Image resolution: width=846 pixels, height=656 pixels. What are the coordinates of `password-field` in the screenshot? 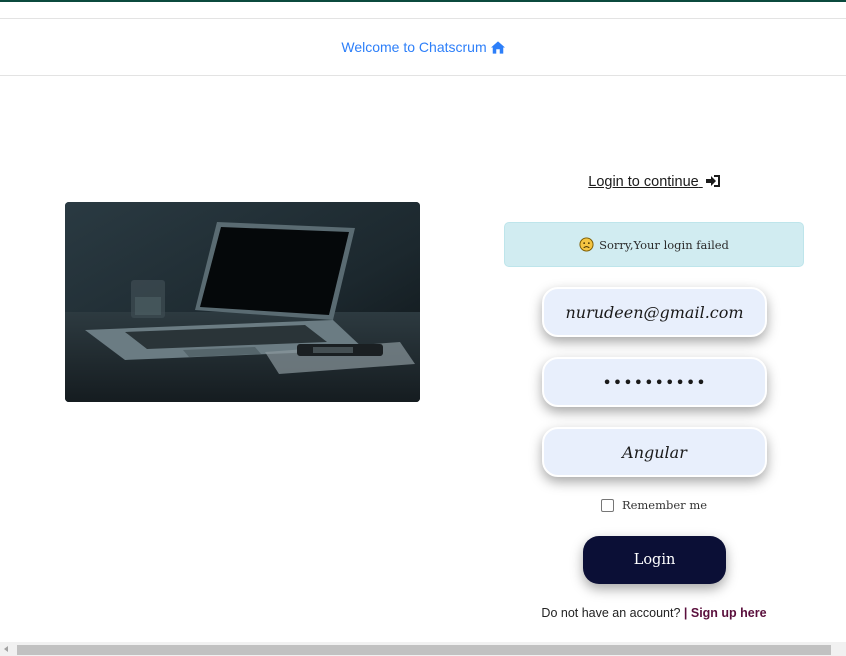 It's located at (654, 382).